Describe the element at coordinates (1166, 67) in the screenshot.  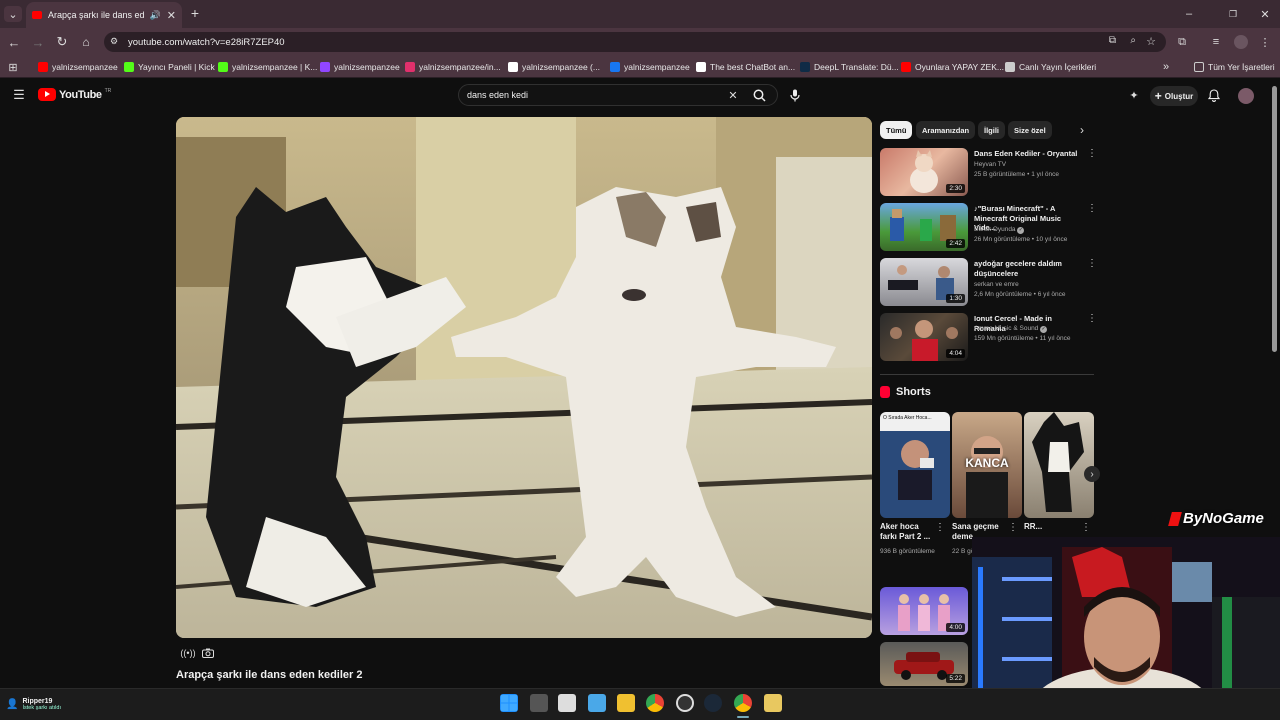
I see `more-bookmarks-icon: »` at that location.